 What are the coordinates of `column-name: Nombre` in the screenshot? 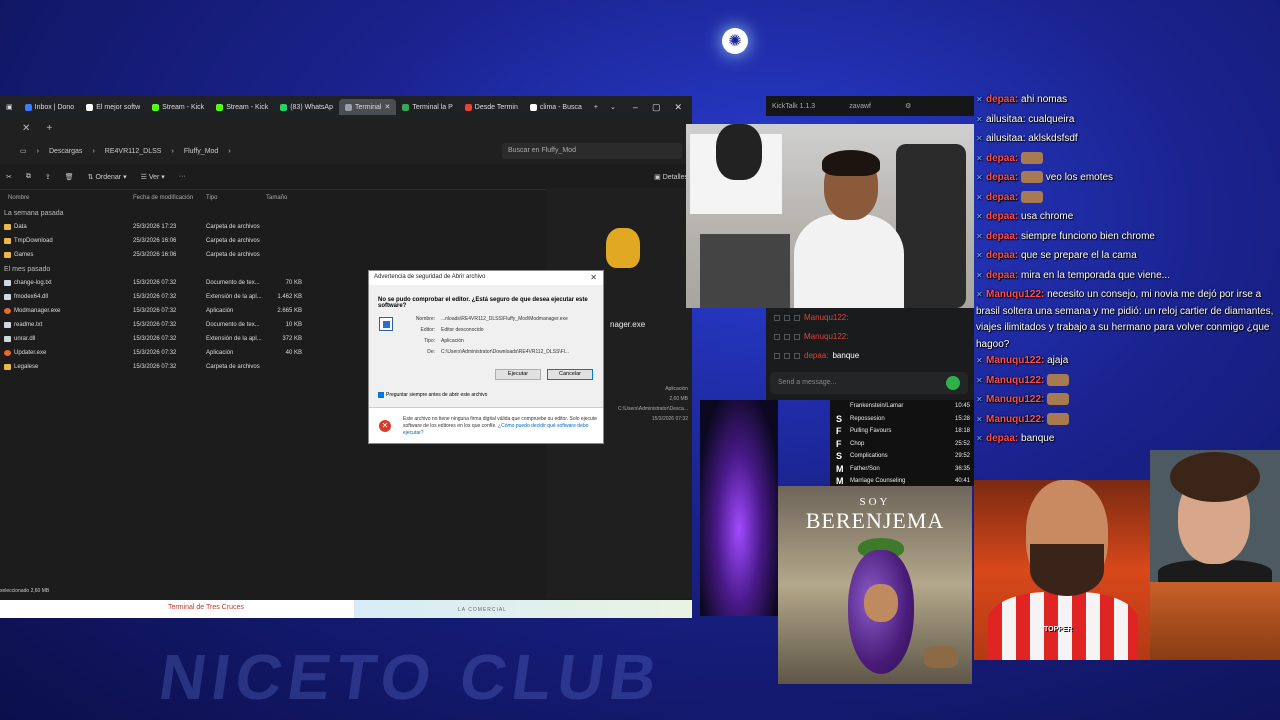 It's located at (66, 198).